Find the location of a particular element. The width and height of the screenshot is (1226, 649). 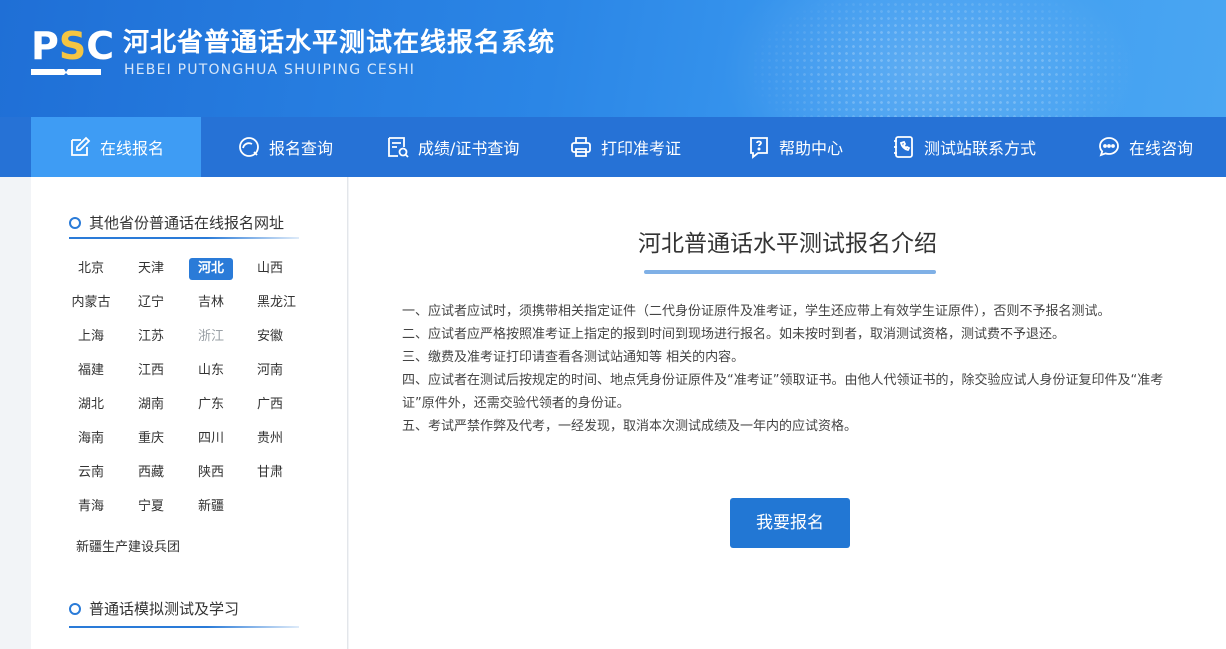

psc-logo: P S C is located at coordinates (72, 51).